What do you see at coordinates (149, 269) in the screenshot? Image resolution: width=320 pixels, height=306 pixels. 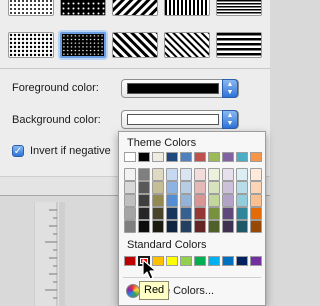 I see `mouse-pointer-icon` at bounding box center [149, 269].